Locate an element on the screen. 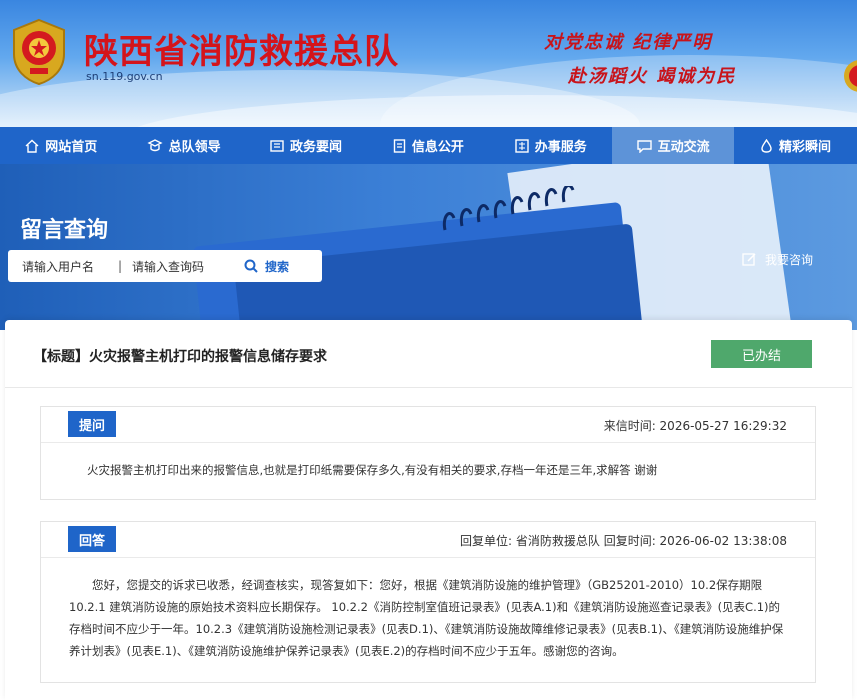  nav-item-news: 政务要闻 is located at coordinates (306, 145).